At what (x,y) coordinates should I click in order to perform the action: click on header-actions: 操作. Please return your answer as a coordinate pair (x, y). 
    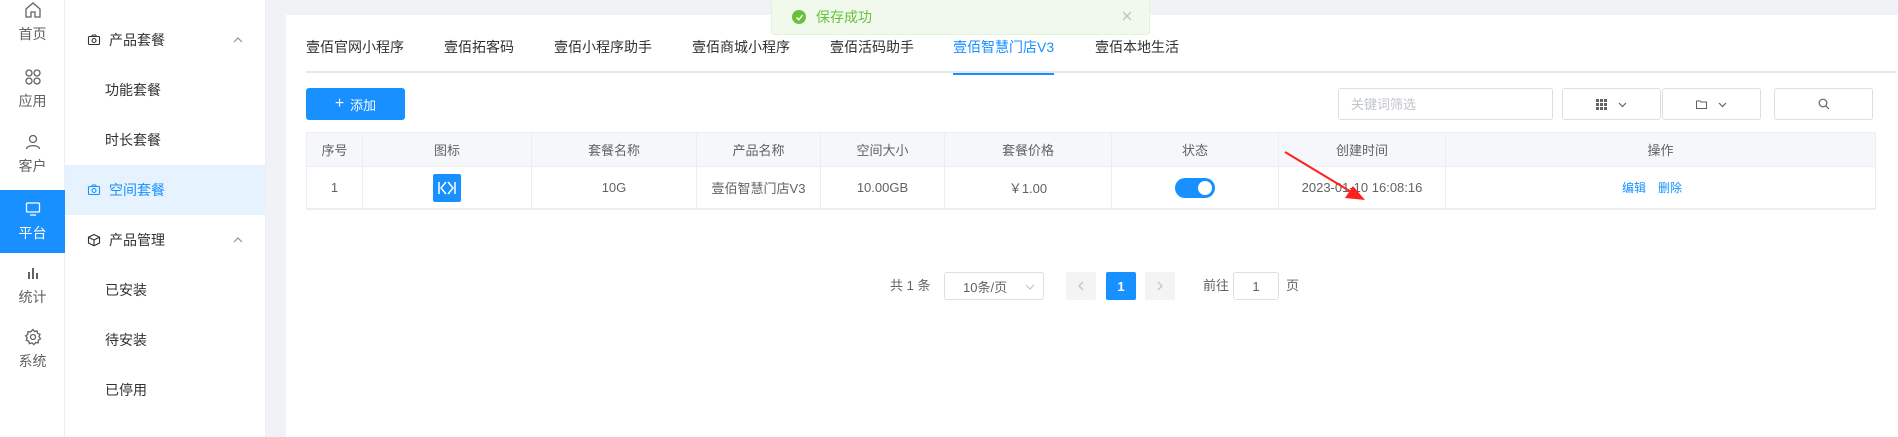
    Looking at the image, I should click on (1660, 150).